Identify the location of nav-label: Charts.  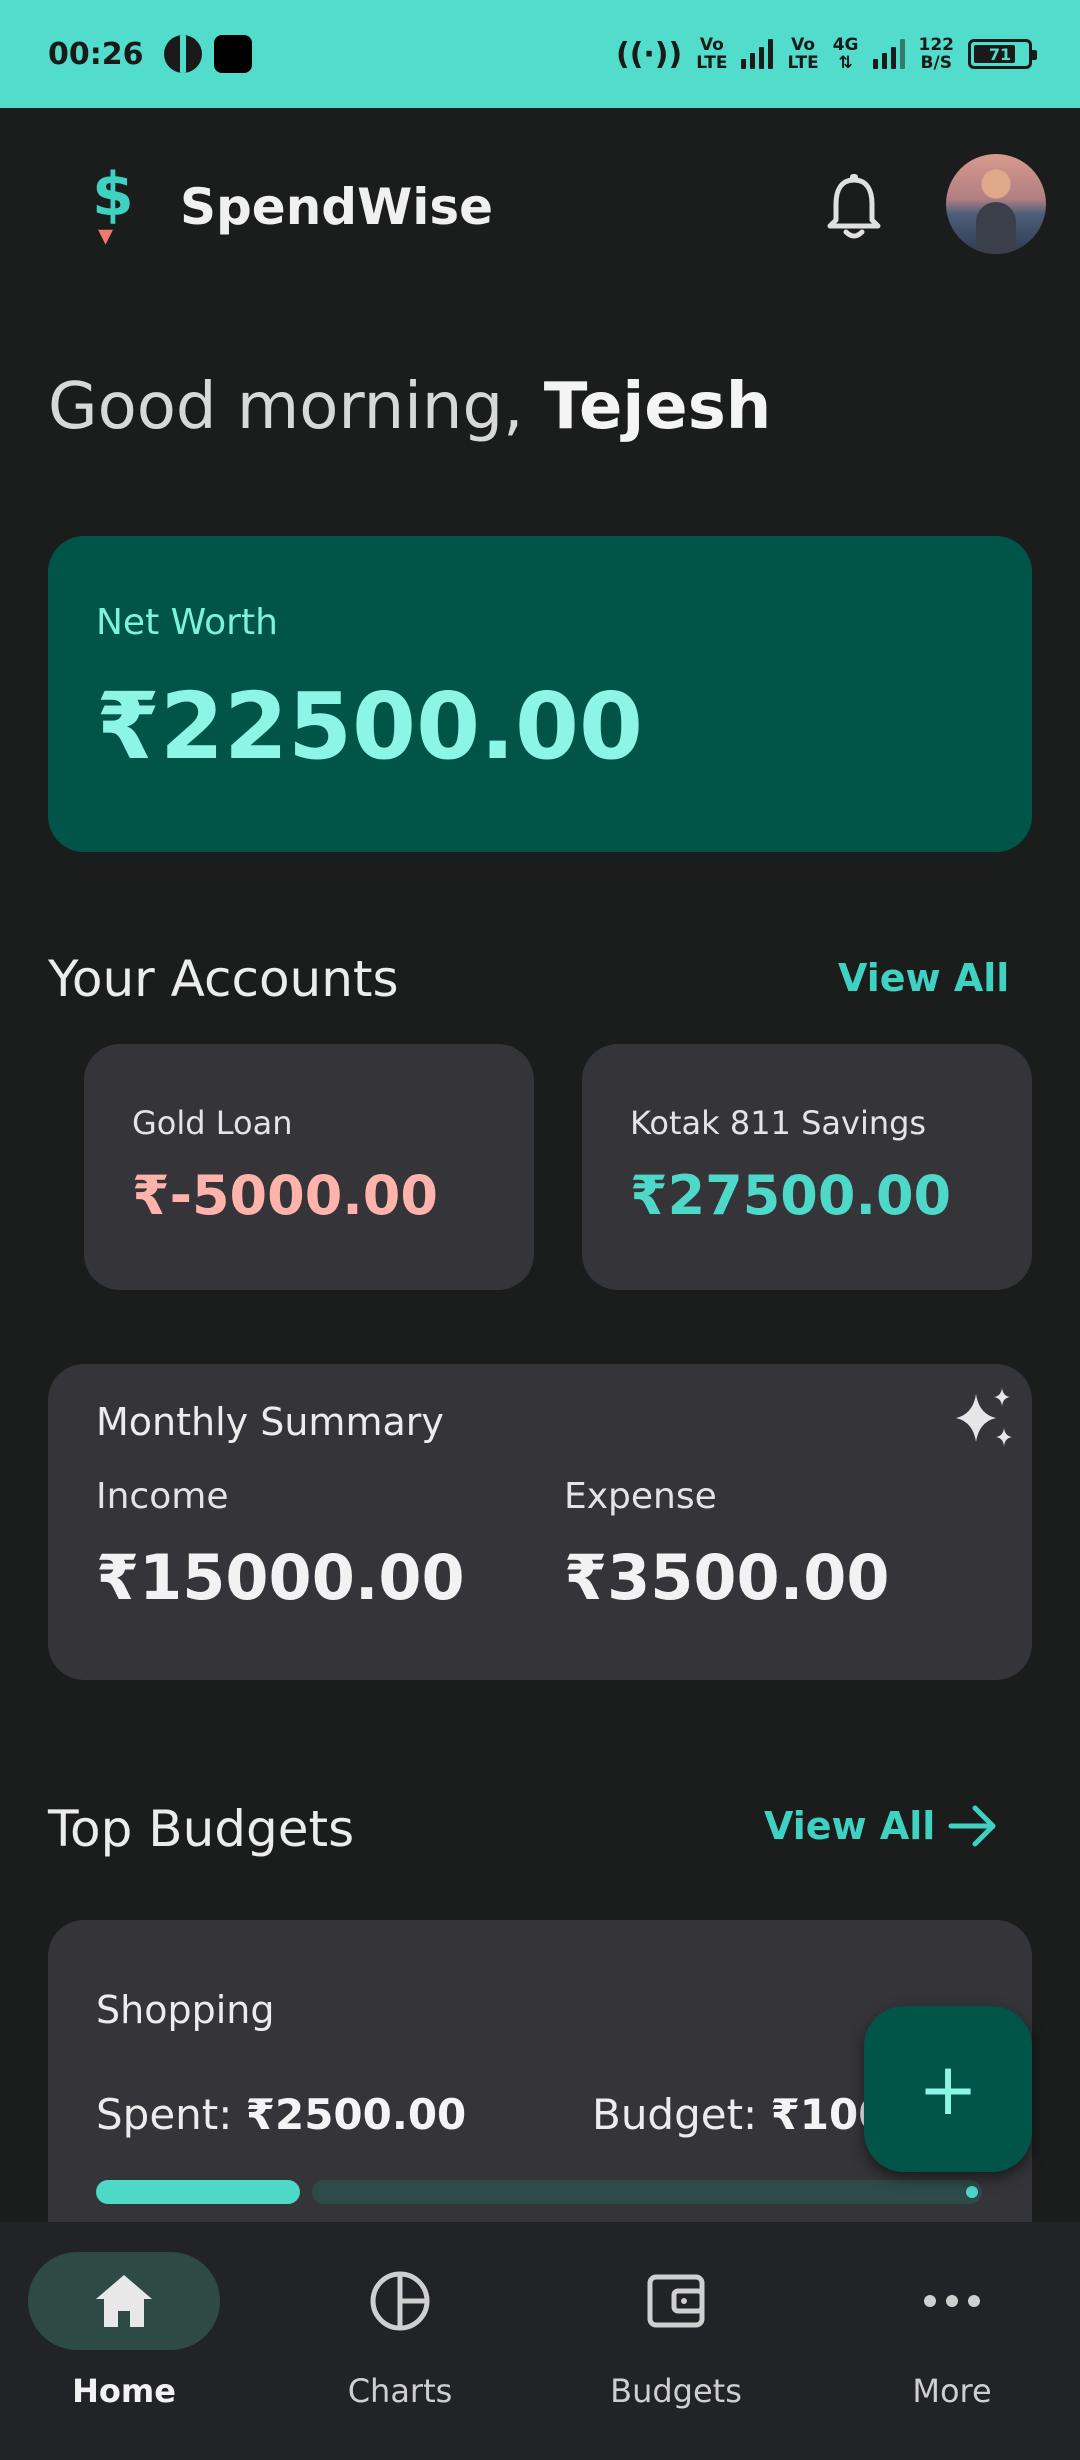
(400, 2391).